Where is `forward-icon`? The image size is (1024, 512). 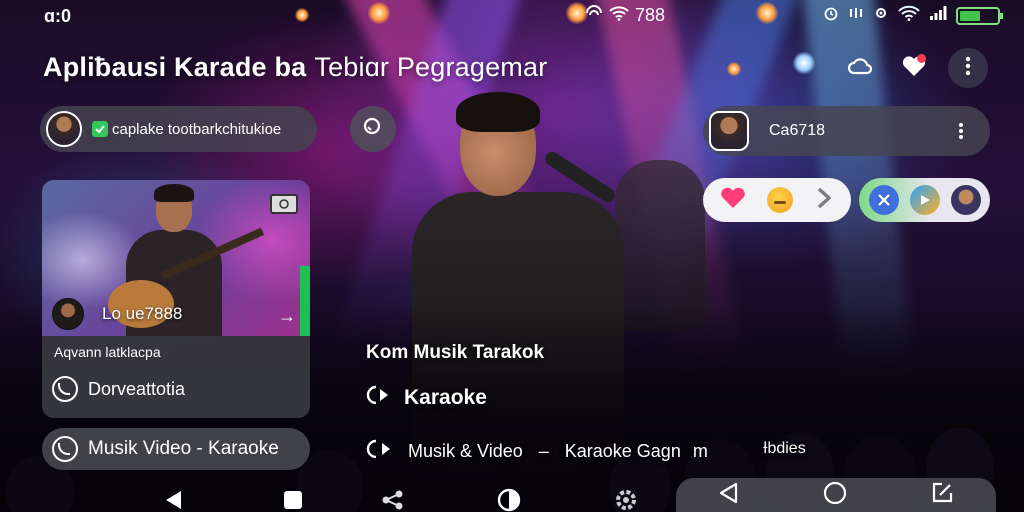 forward-icon is located at coordinates (824, 200).